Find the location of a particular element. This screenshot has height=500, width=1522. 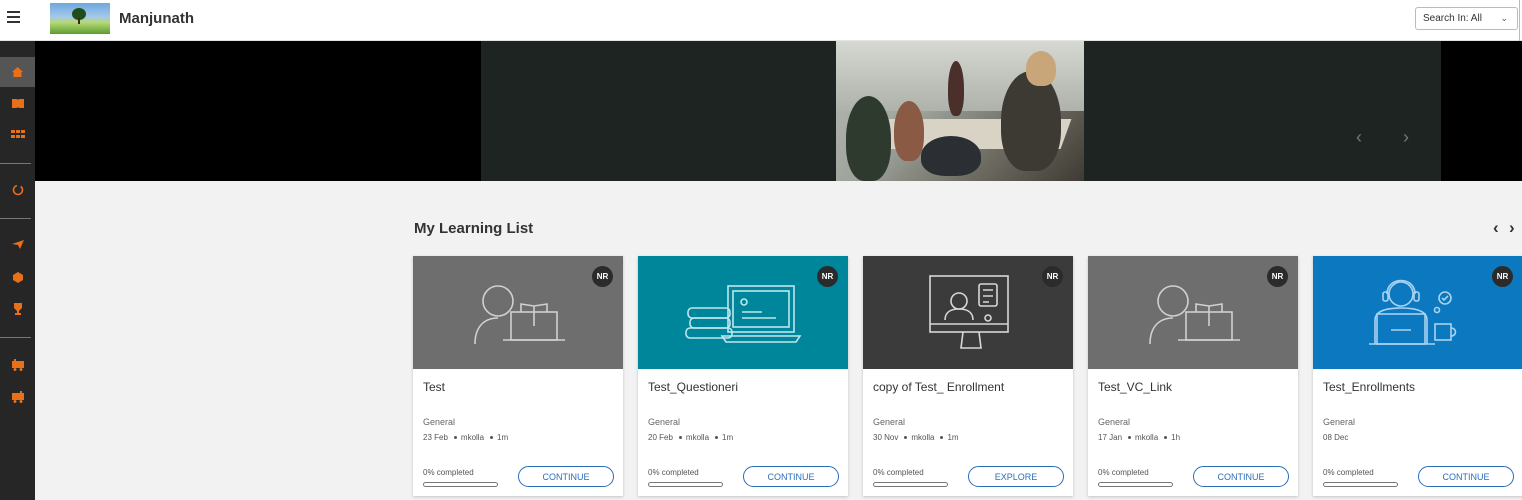

banner-image-meeting is located at coordinates (960, 111).